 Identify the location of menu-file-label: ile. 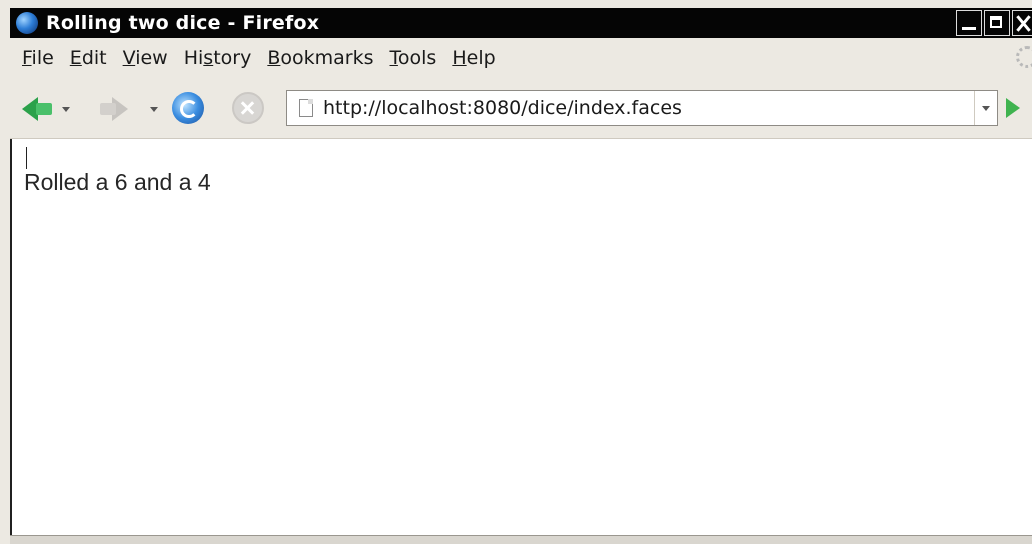
(42, 58).